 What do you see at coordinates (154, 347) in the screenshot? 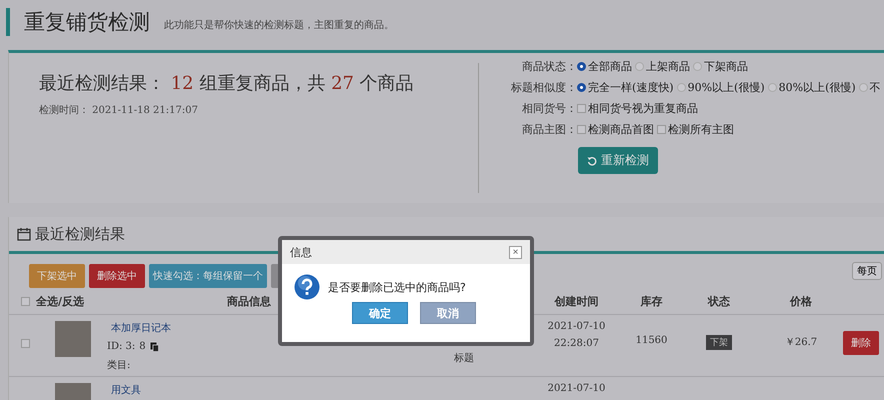
I see `copy-icon` at bounding box center [154, 347].